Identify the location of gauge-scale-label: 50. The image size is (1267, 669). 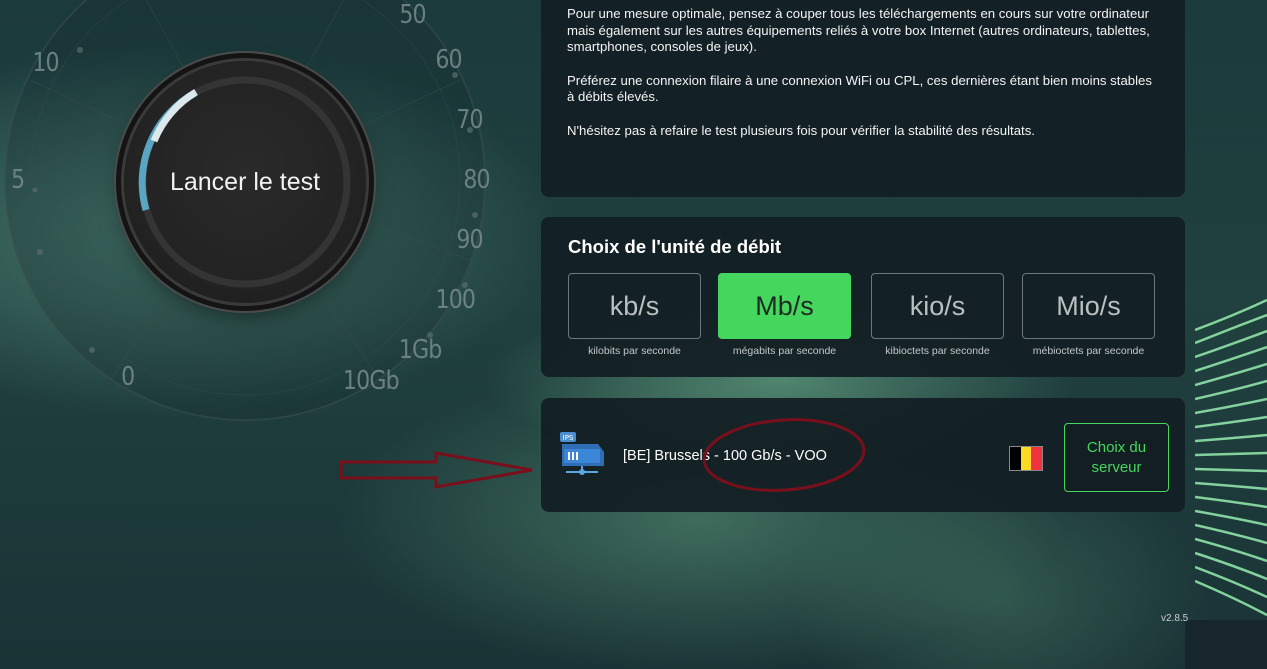
(412, 15).